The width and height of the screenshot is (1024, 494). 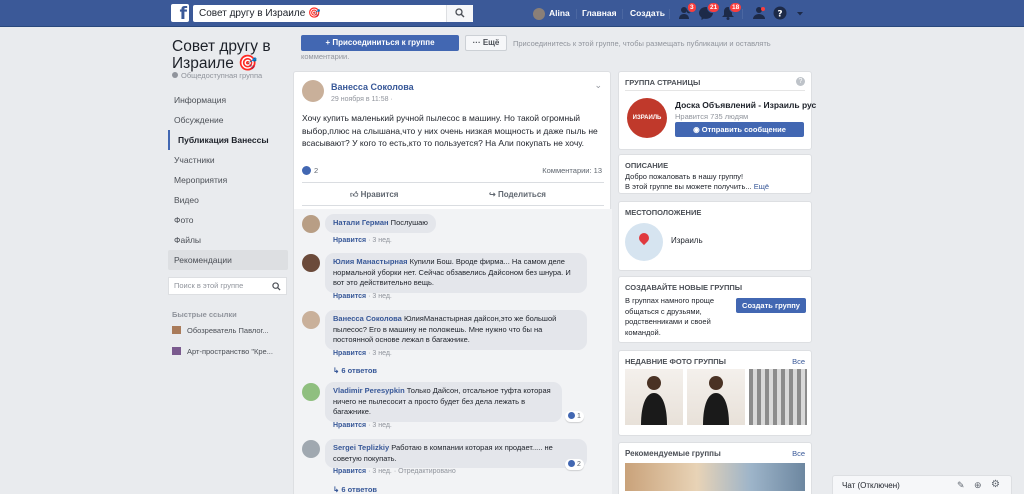 I want to click on comment-reactions: 1, so click(x=574, y=416).